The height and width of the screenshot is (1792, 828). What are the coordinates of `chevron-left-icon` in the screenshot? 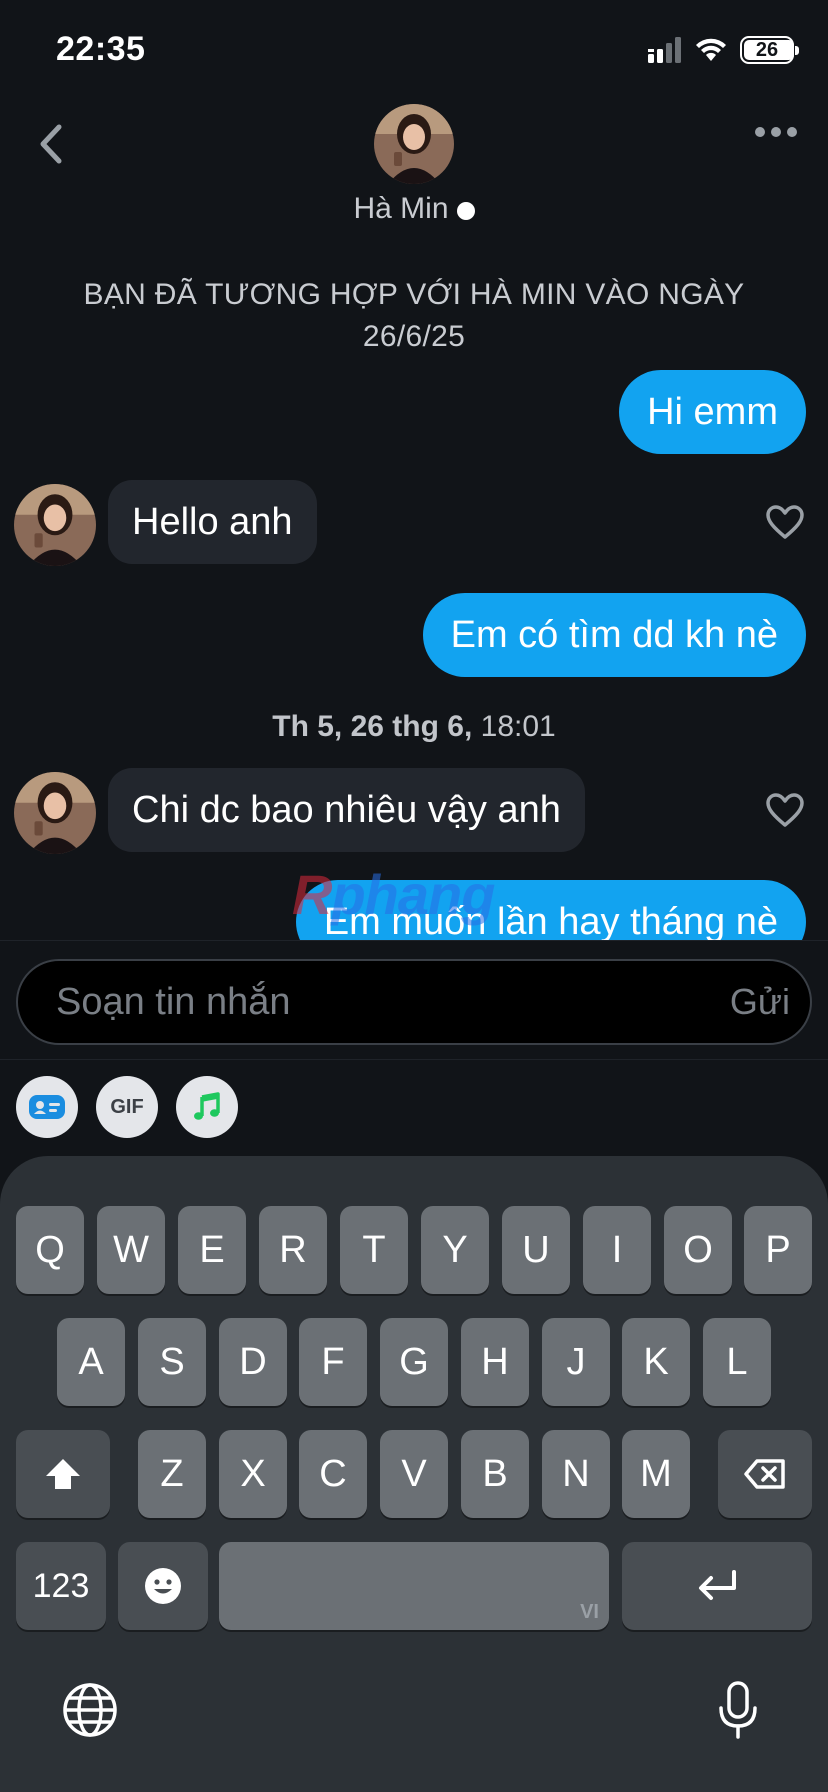 It's located at (51, 144).